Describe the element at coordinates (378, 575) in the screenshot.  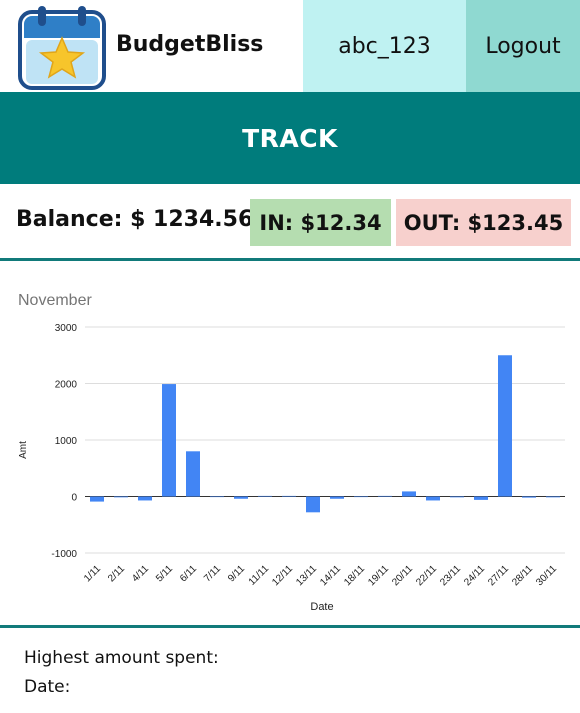
I see `x-tick-label: 19/11` at that location.